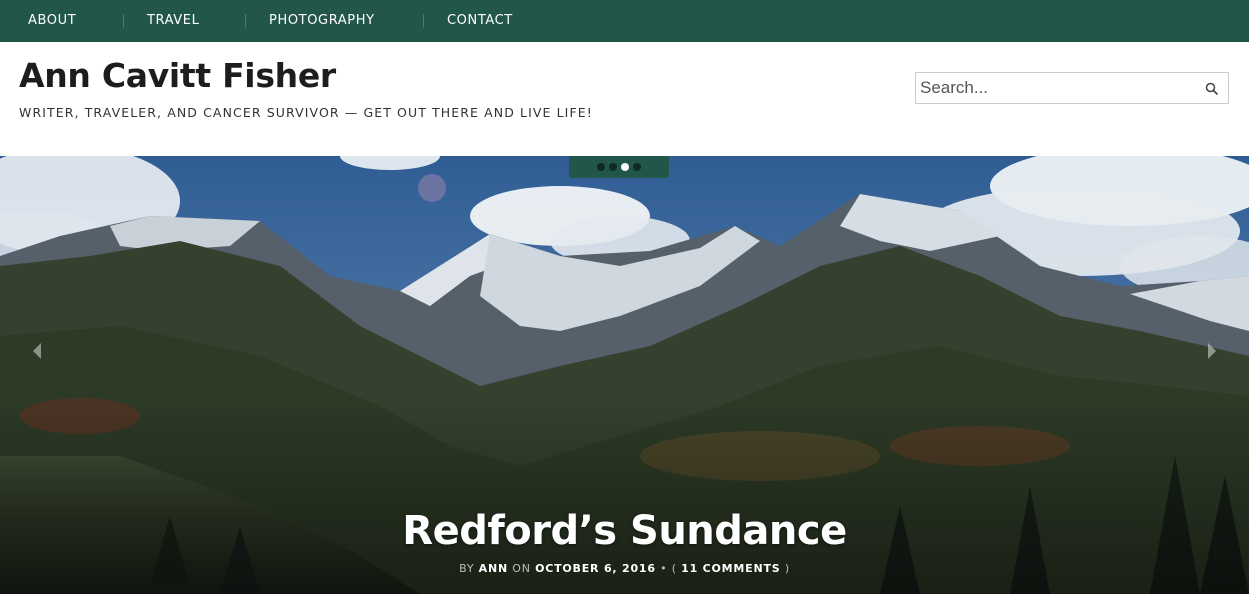  Describe the element at coordinates (624, 21) in the screenshot. I see `top-navigation: ABOUT TRAVEL PHOTOGRAPHY CONTACT` at that location.